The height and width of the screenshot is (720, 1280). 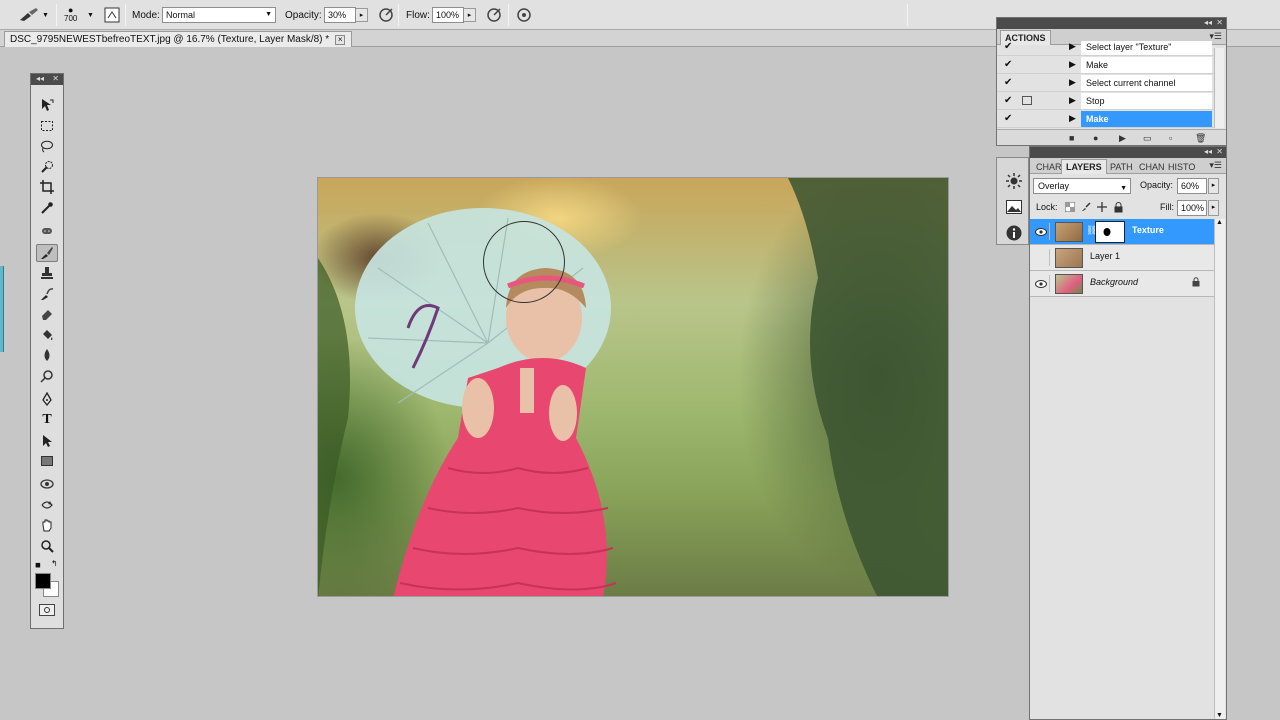 What do you see at coordinates (47, 420) in the screenshot?
I see `type-tool: T` at bounding box center [47, 420].